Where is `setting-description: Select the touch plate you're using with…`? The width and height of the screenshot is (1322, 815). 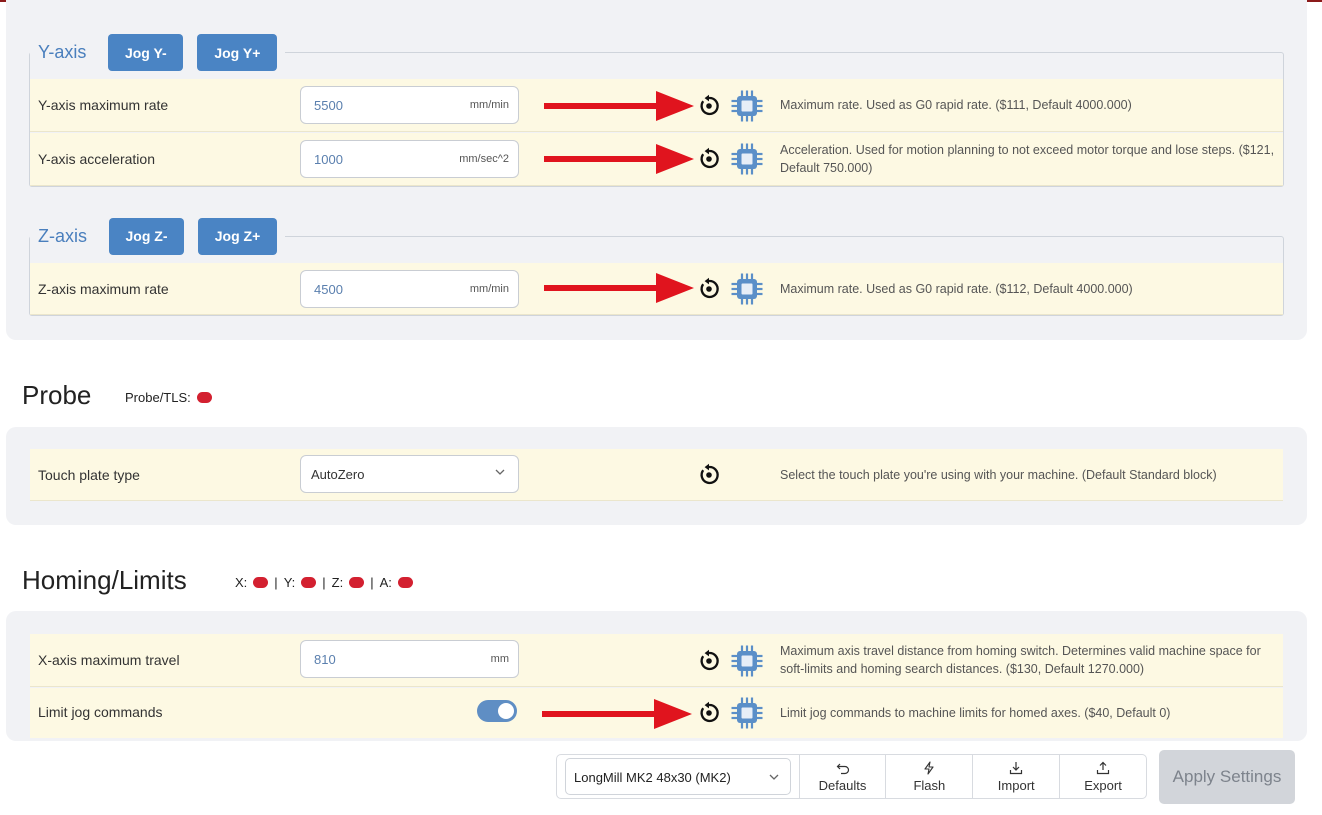
setting-description: Select the touch plate you're using with… is located at coordinates (998, 475).